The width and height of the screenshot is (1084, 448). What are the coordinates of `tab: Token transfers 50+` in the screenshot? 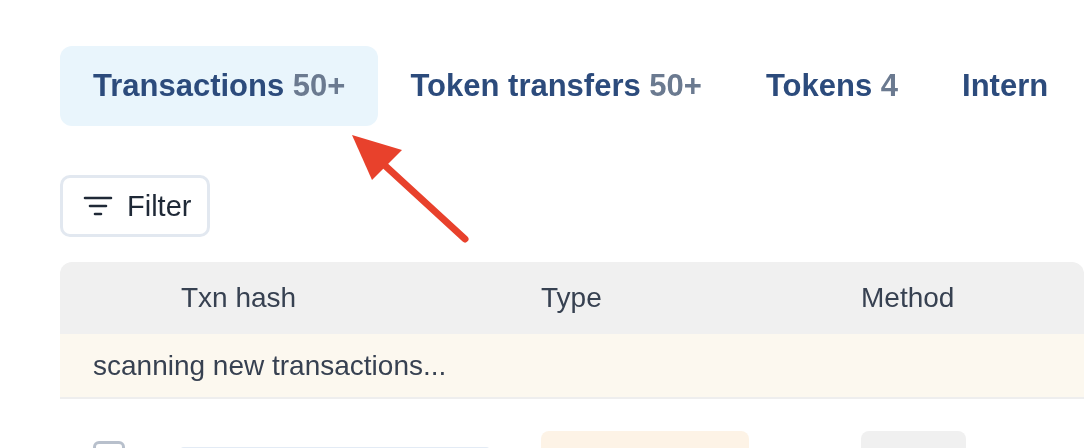 It's located at (556, 86).